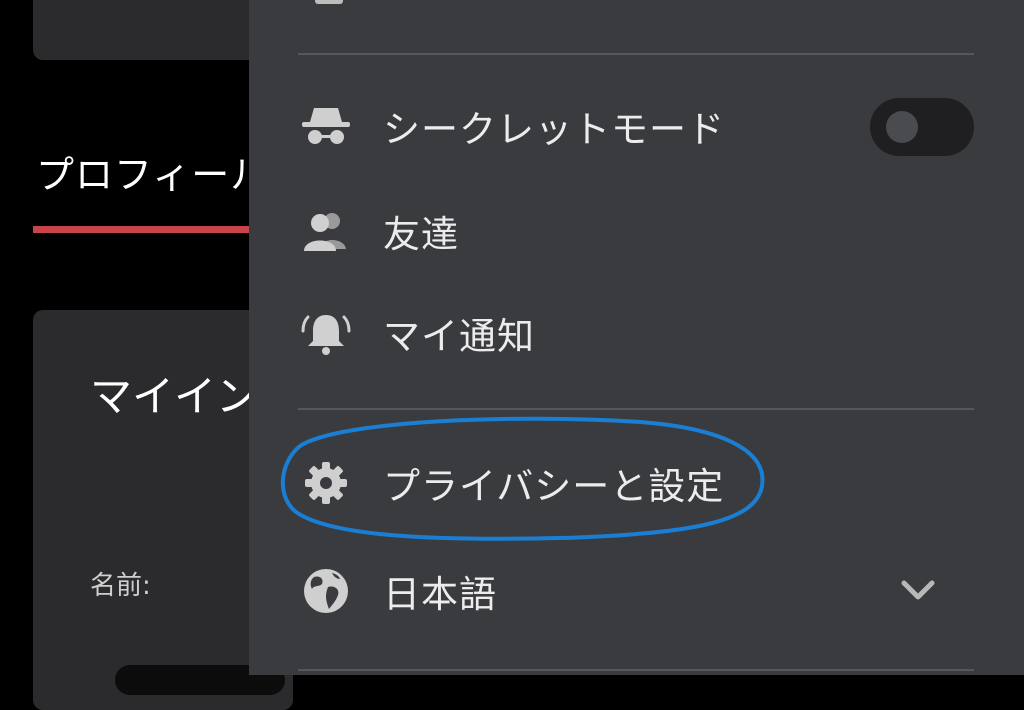  What do you see at coordinates (918, 591) in the screenshot?
I see `chevron-down-icon` at bounding box center [918, 591].